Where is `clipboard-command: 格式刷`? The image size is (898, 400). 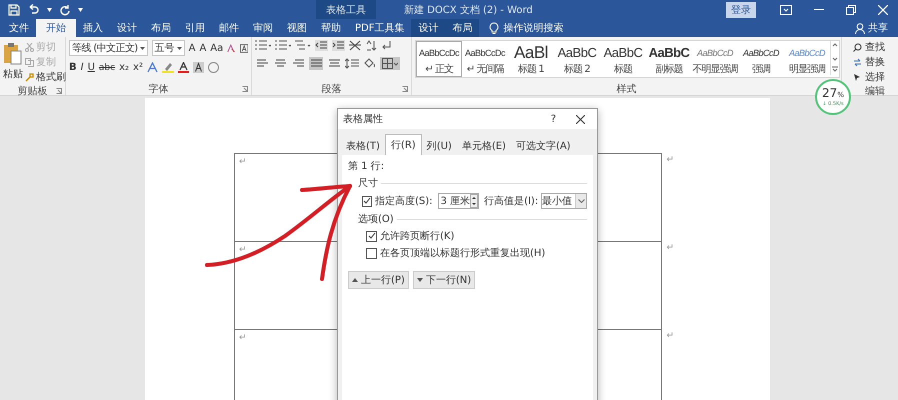 clipboard-command: 格式刷 is located at coordinates (45, 77).